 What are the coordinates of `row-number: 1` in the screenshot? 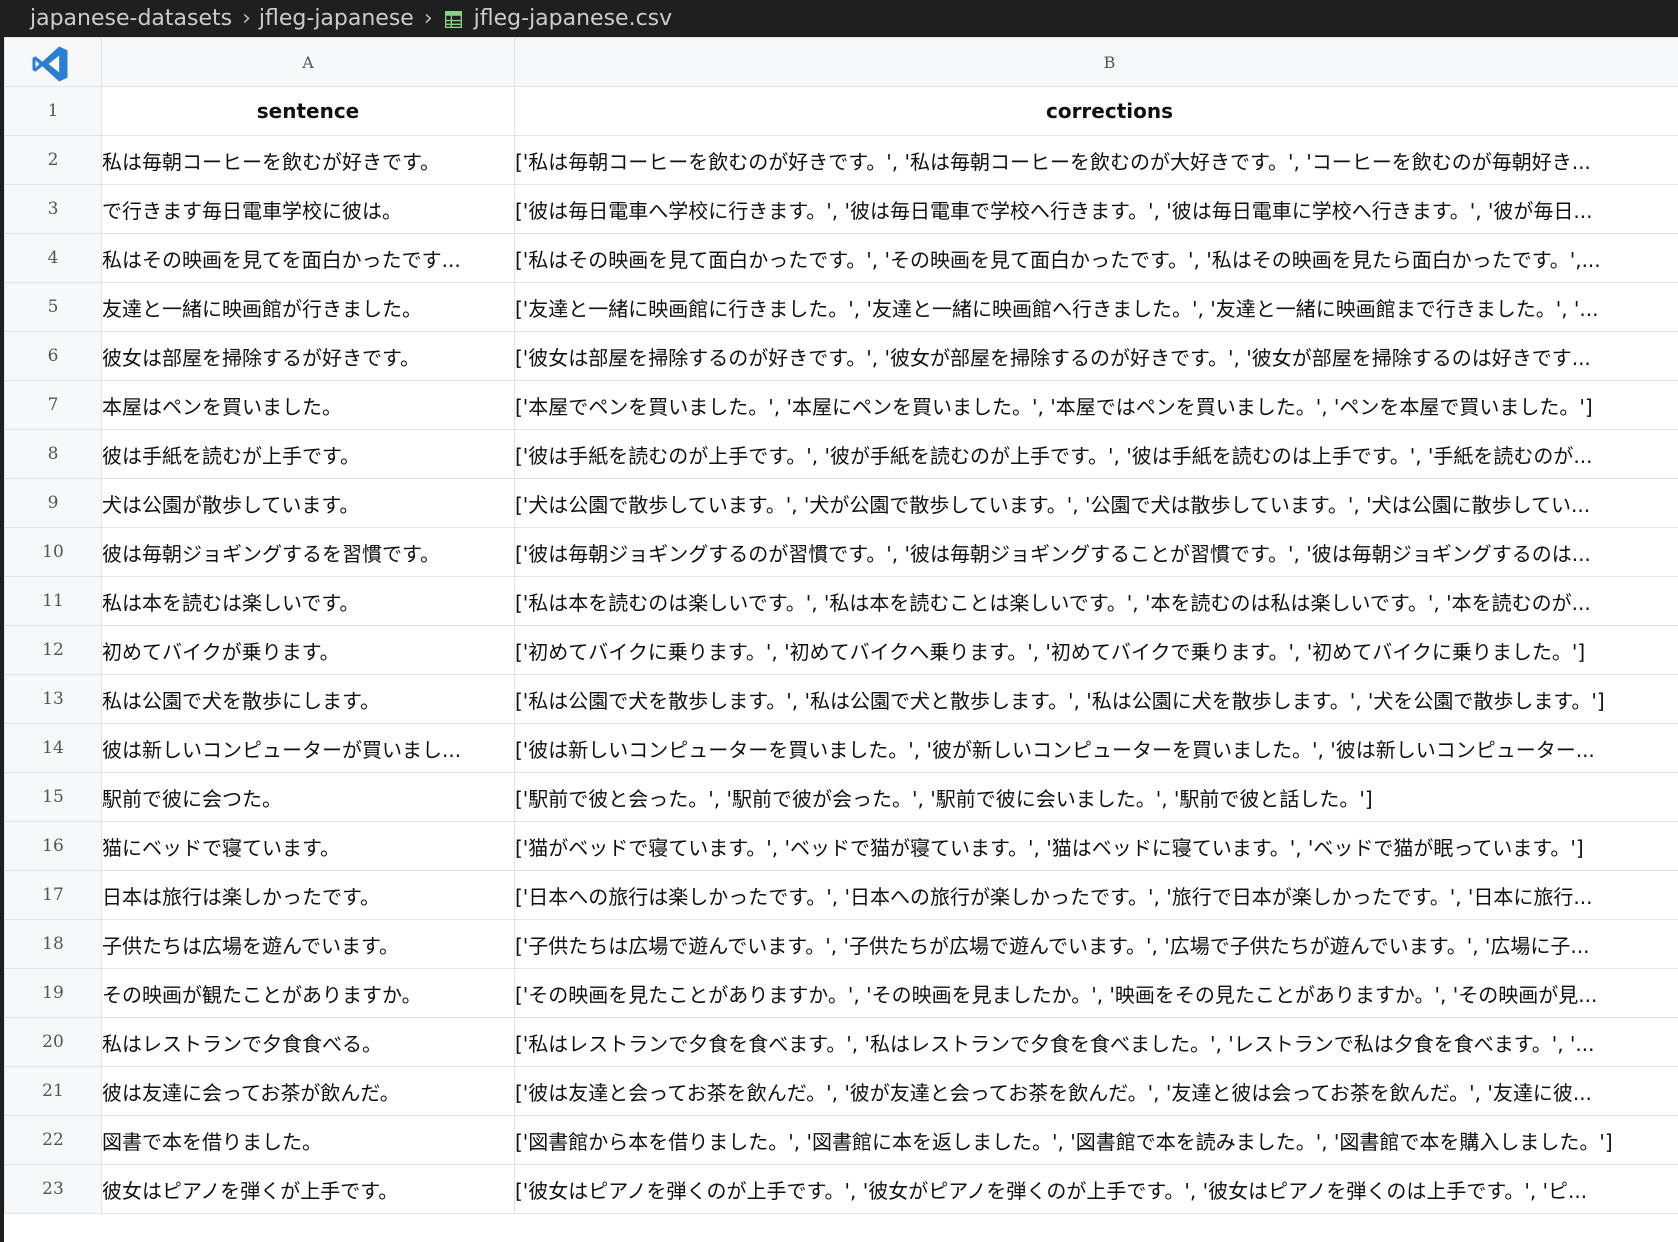 It's located at (53, 111).